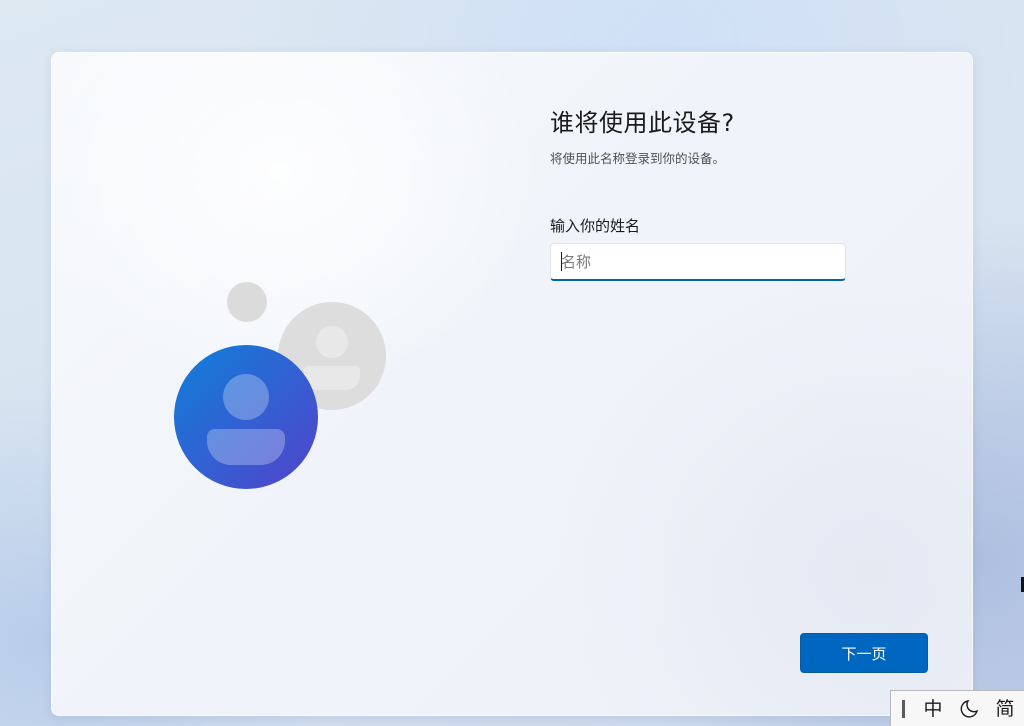 Image resolution: width=1024 pixels, height=726 pixels. What do you see at coordinates (933, 708) in the screenshot?
I see `ime-mode-toggle: 中` at bounding box center [933, 708].